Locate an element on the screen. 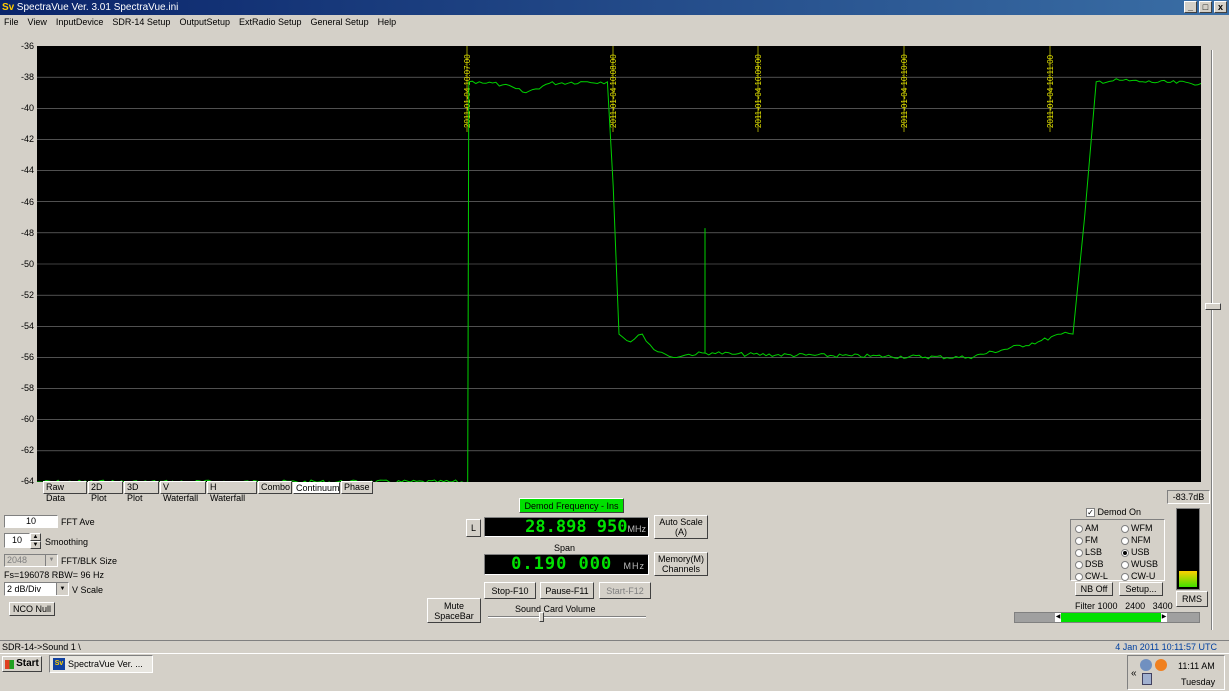 The width and height of the screenshot is (1229, 691). checkmark-icon: ✓ is located at coordinates (1090, 513).